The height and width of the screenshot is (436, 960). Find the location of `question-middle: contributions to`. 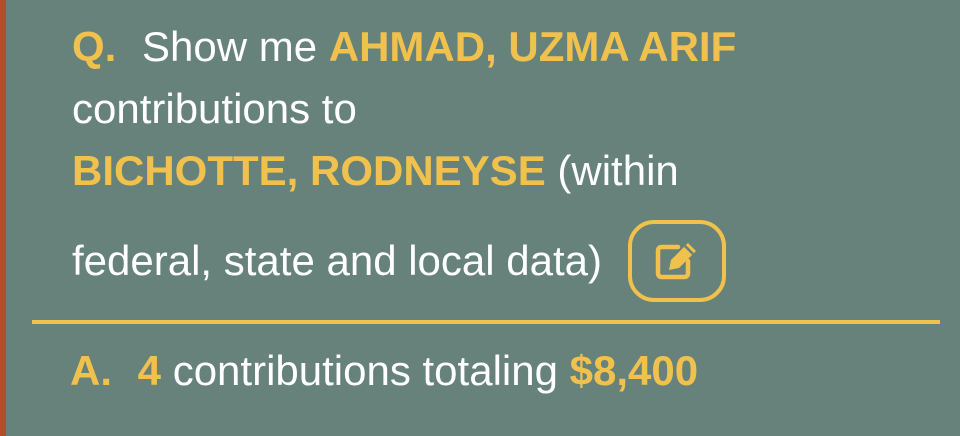

question-middle: contributions to is located at coordinates (214, 108).